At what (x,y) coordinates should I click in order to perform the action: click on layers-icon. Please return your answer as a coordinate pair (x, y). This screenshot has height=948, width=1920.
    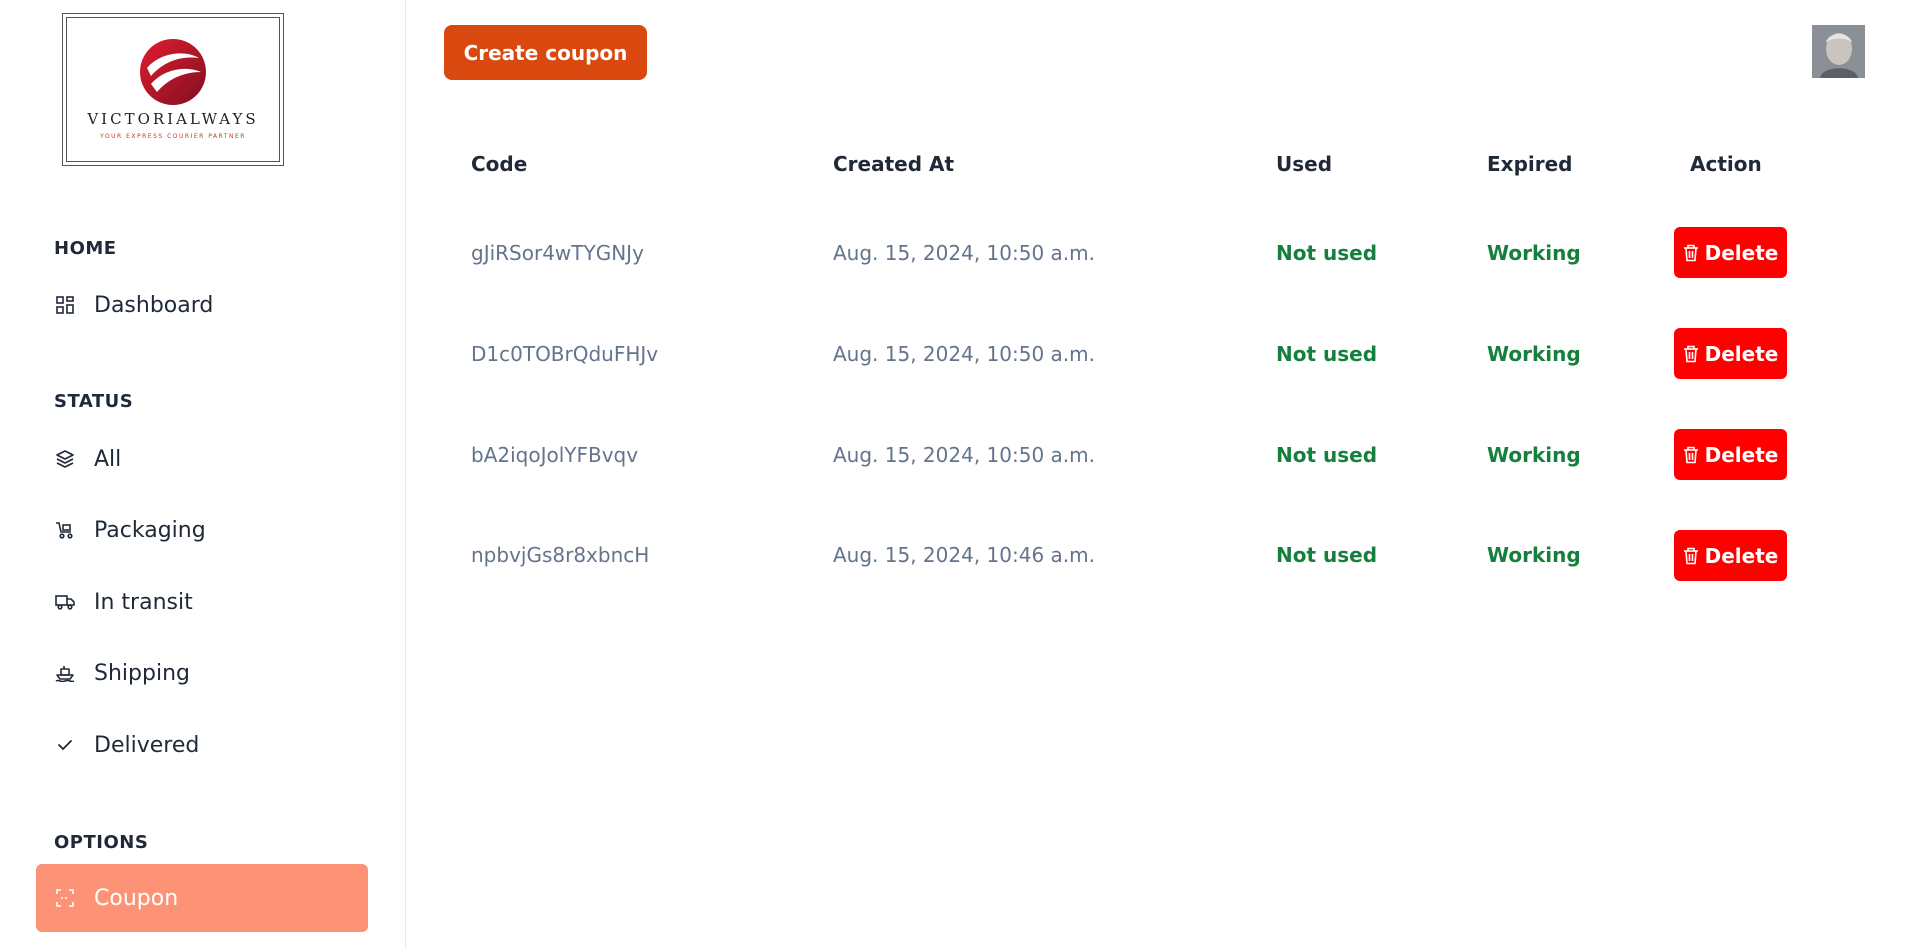
    Looking at the image, I should click on (65, 459).